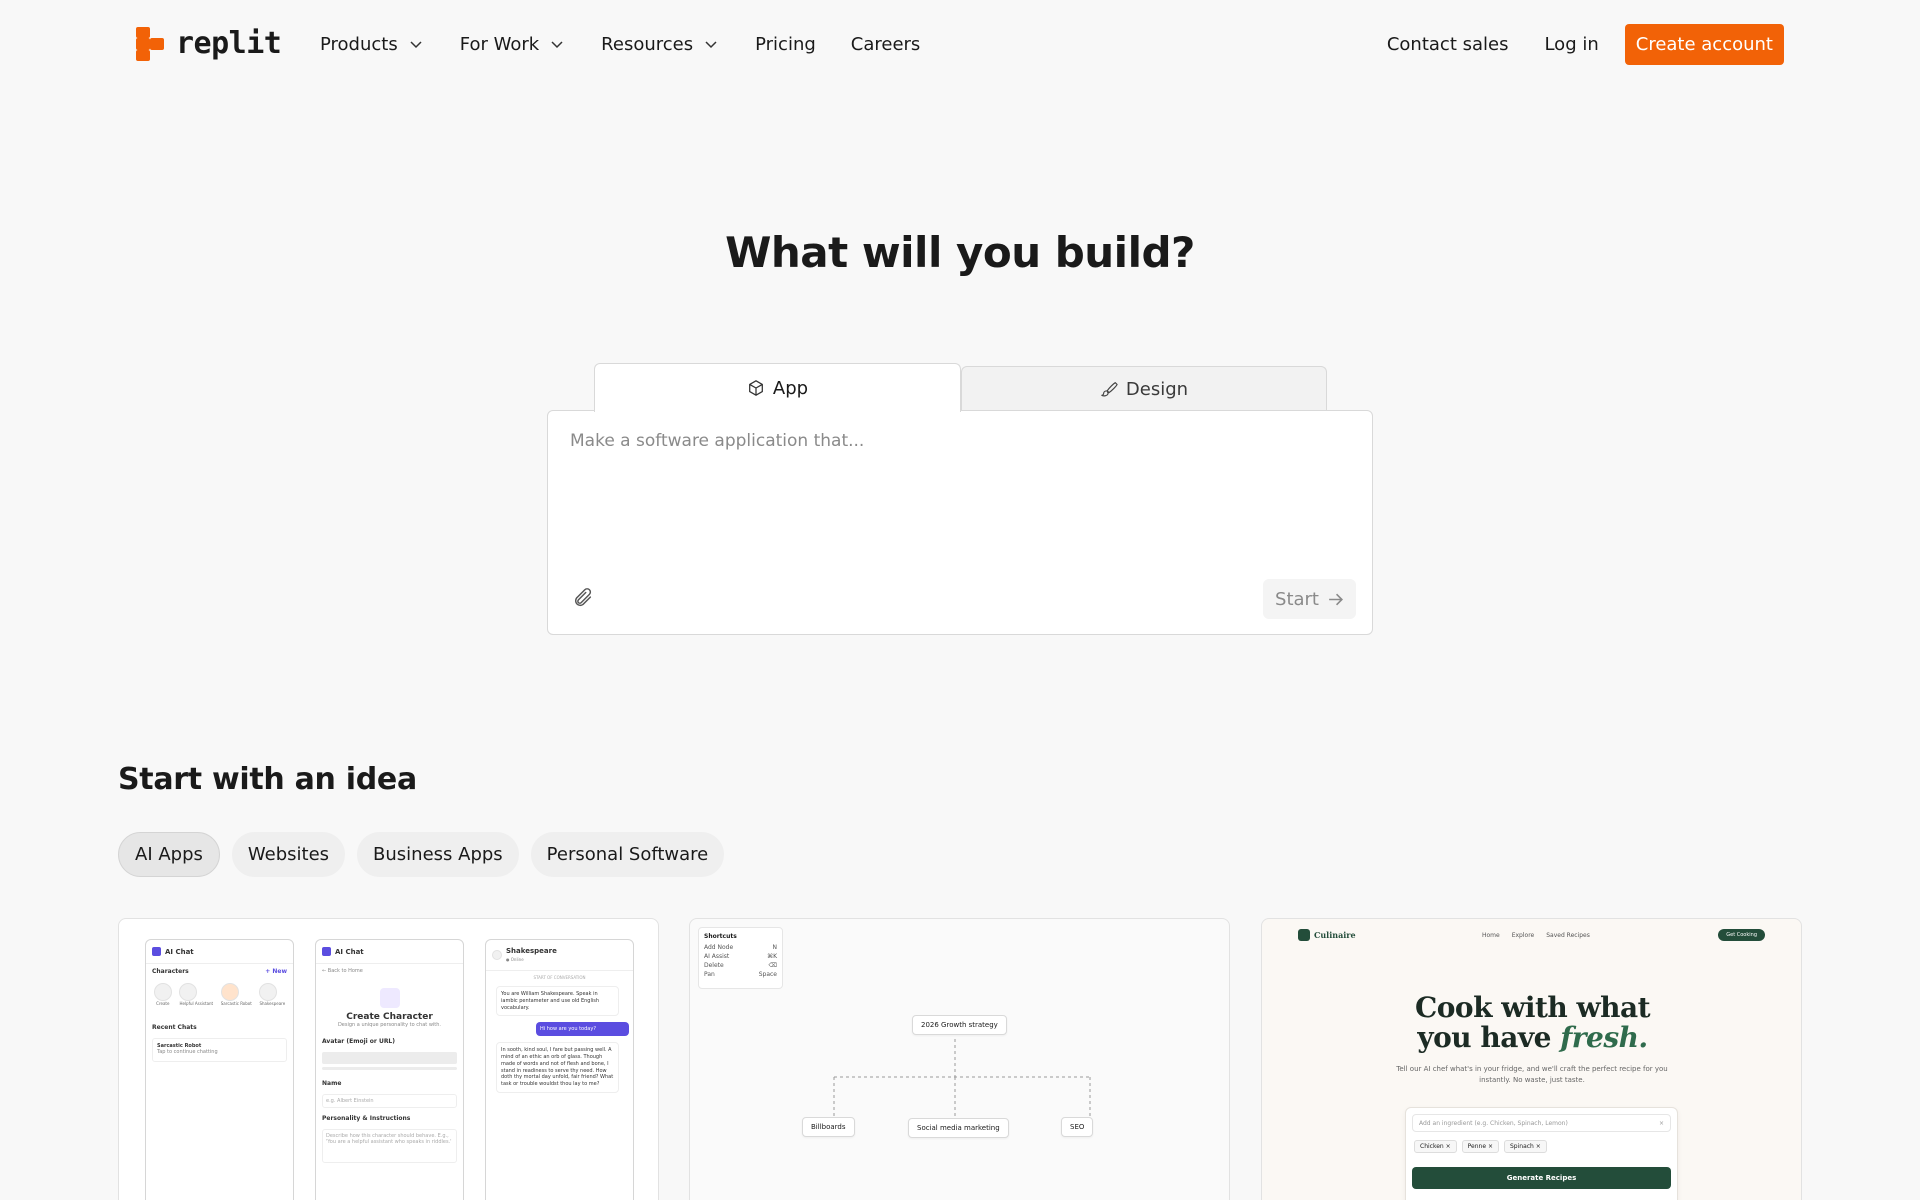 The width and height of the screenshot is (1920, 1200). I want to click on mind-map-connectors, so click(962, 1078).